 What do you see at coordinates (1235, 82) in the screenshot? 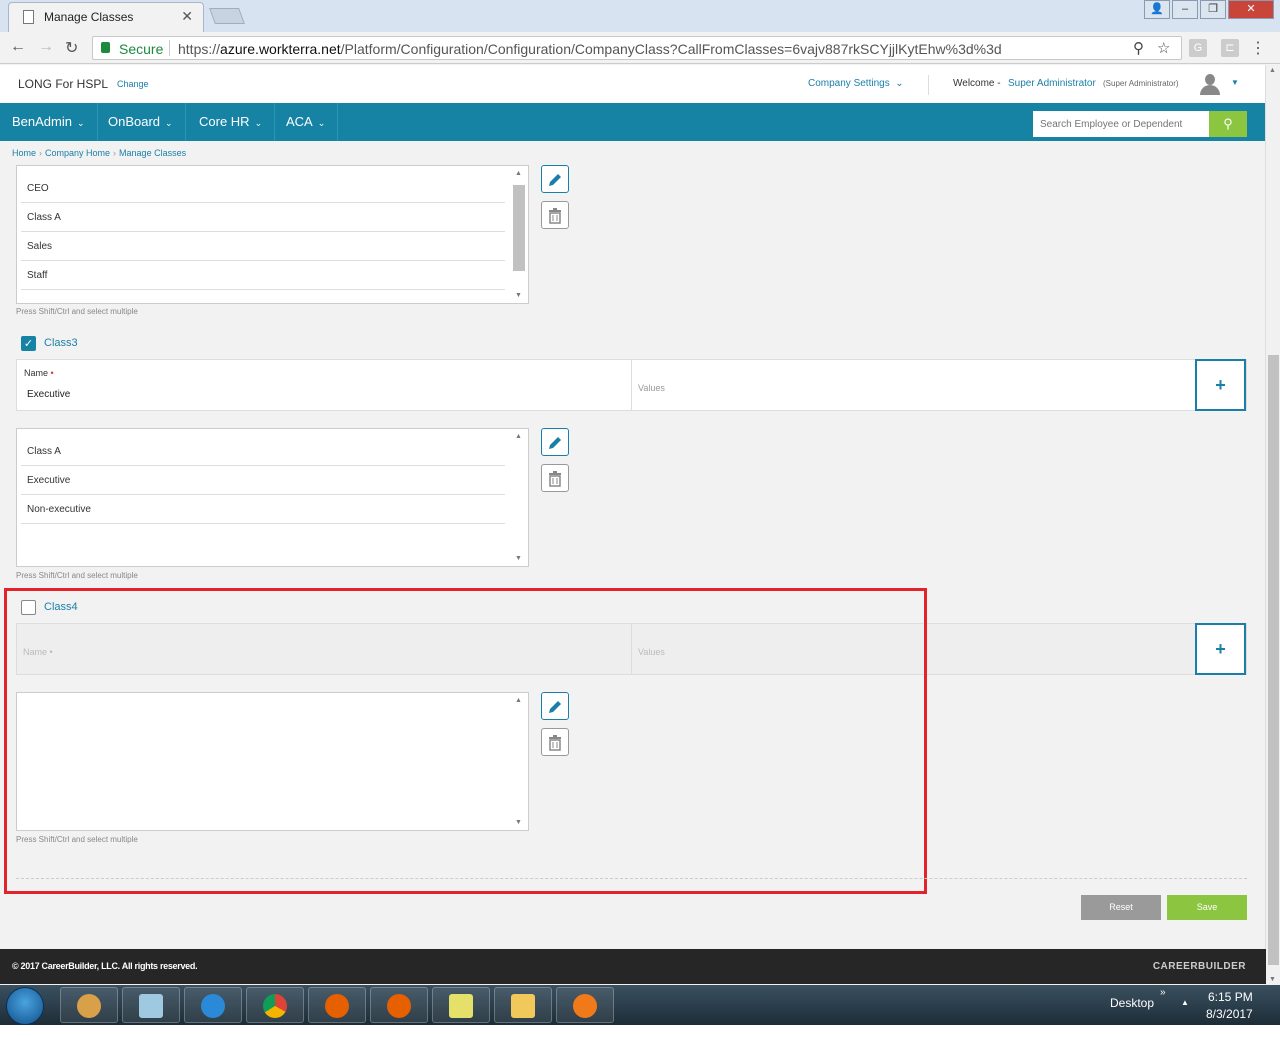
I see `chevron-down-icon: ▼` at bounding box center [1235, 82].